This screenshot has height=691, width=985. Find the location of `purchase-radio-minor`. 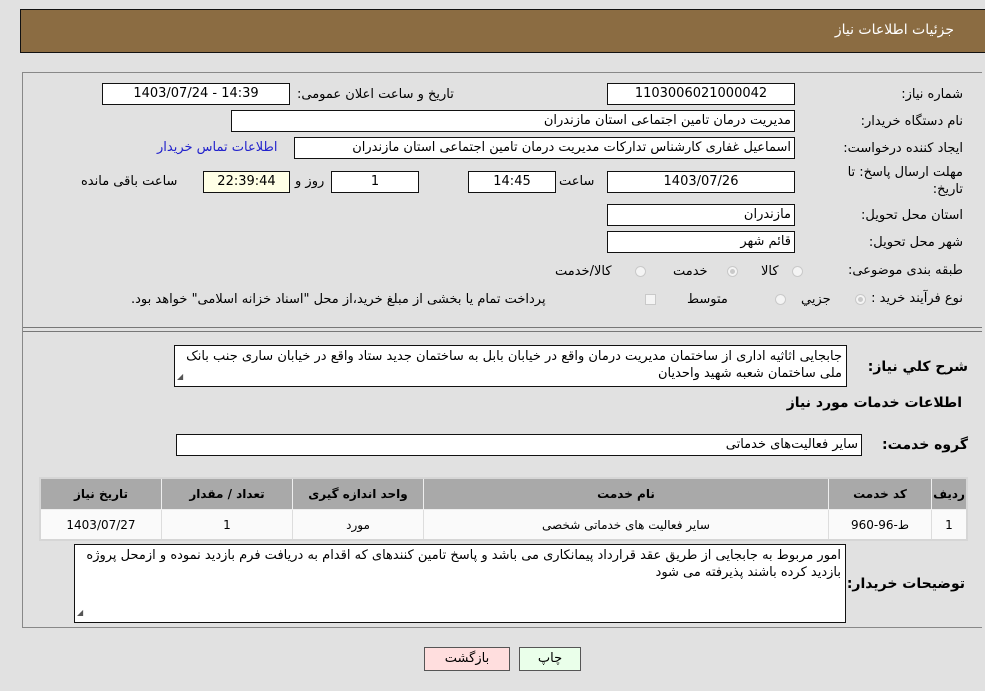

purchase-radio-minor is located at coordinates (860, 299).